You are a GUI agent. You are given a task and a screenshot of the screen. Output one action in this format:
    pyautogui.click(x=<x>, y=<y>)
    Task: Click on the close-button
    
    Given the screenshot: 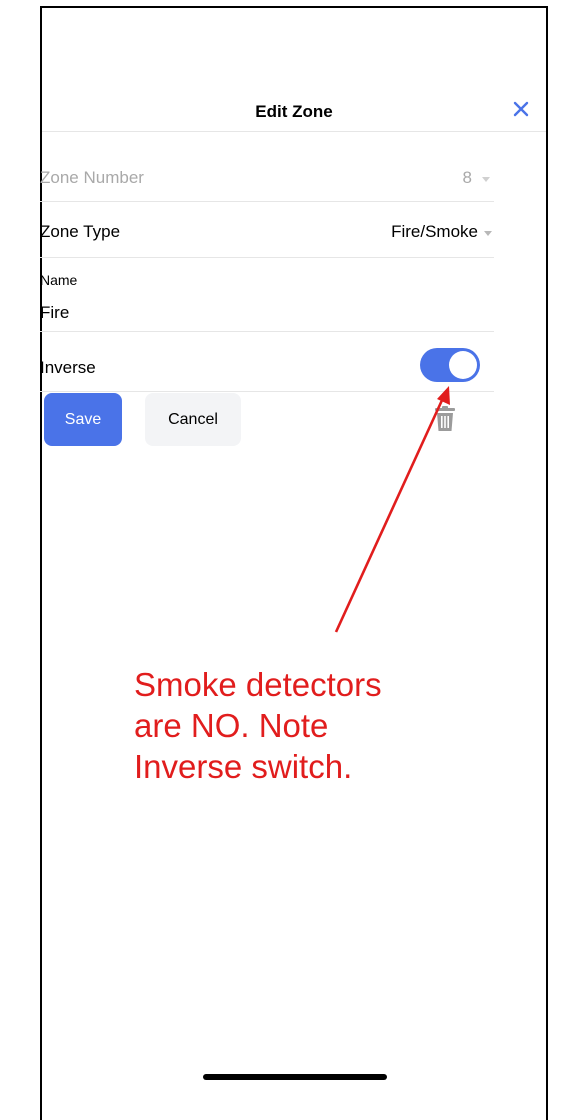 What is the action you would take?
    pyautogui.click(x=521, y=109)
    